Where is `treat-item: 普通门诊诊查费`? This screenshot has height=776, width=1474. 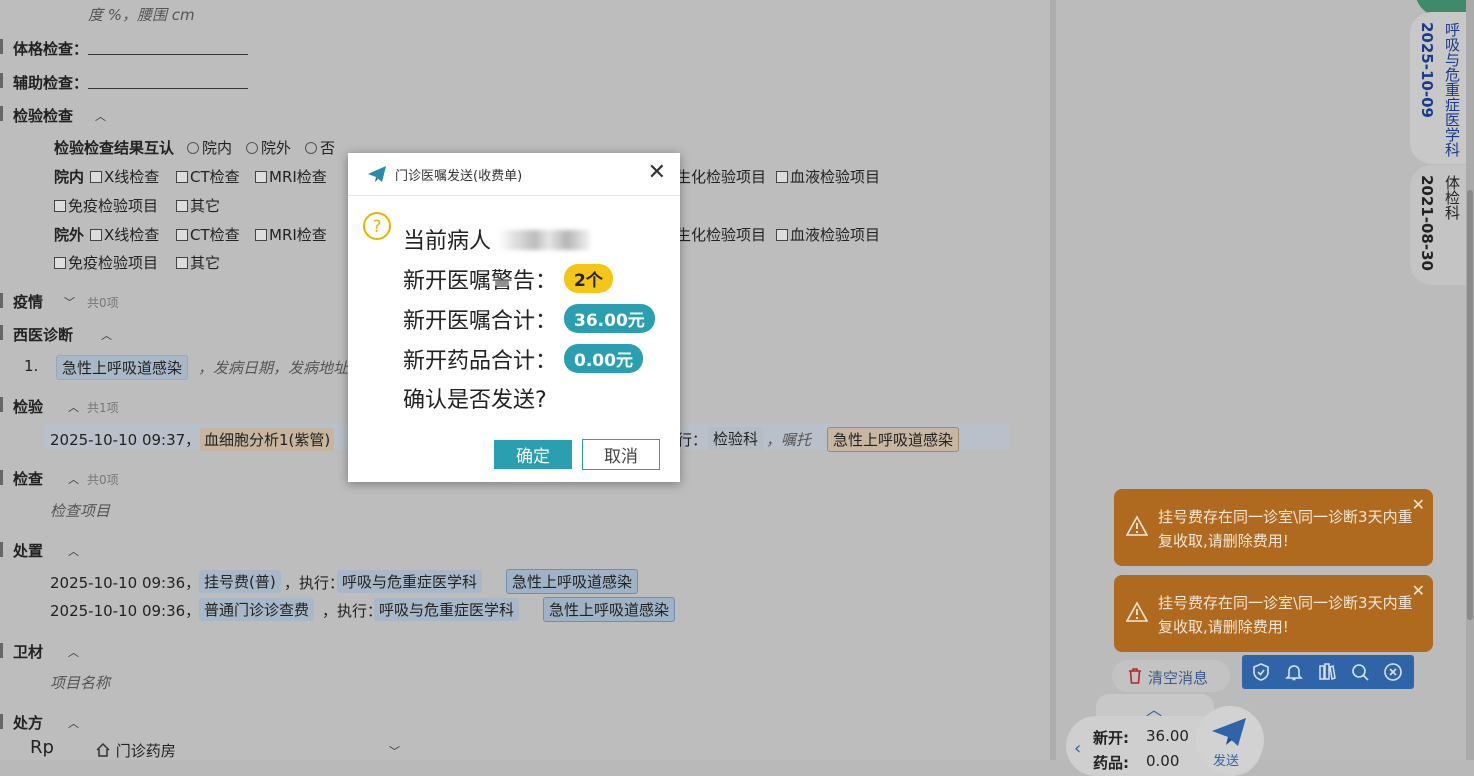
treat-item: 普通门诊诊查费 is located at coordinates (257, 609).